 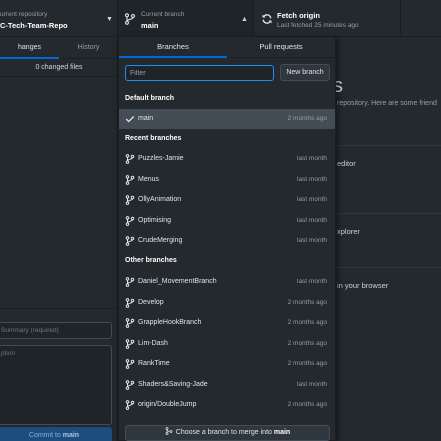 I want to click on branch-name: Optimising, so click(x=155, y=220).